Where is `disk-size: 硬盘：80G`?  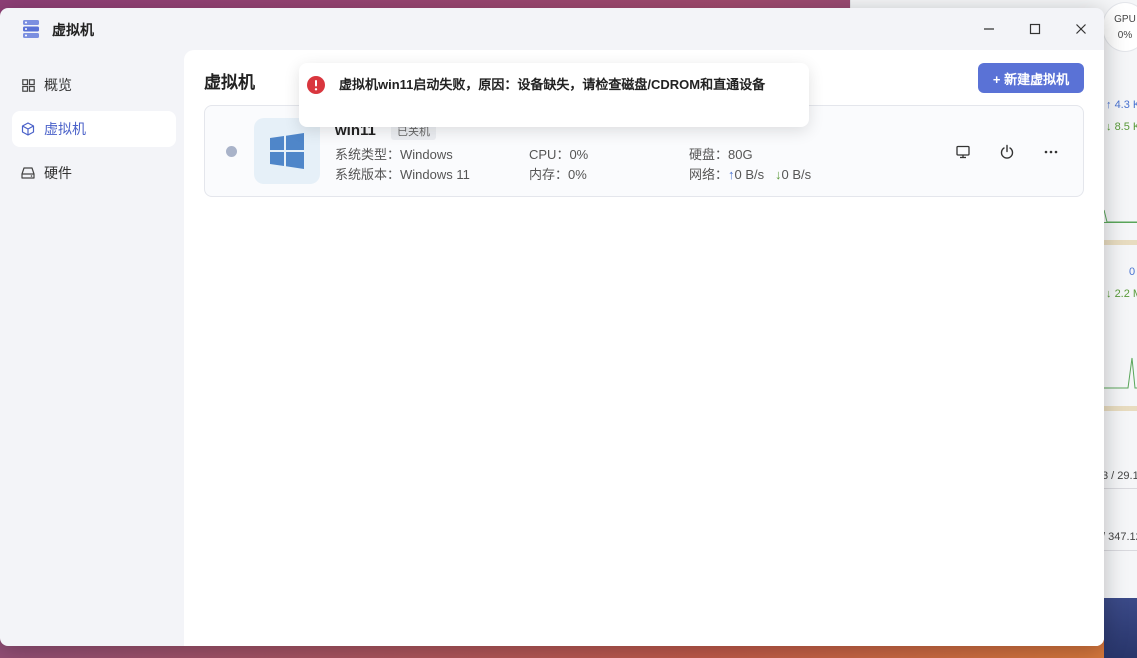
disk-size: 硬盘：80G is located at coordinates (721, 154).